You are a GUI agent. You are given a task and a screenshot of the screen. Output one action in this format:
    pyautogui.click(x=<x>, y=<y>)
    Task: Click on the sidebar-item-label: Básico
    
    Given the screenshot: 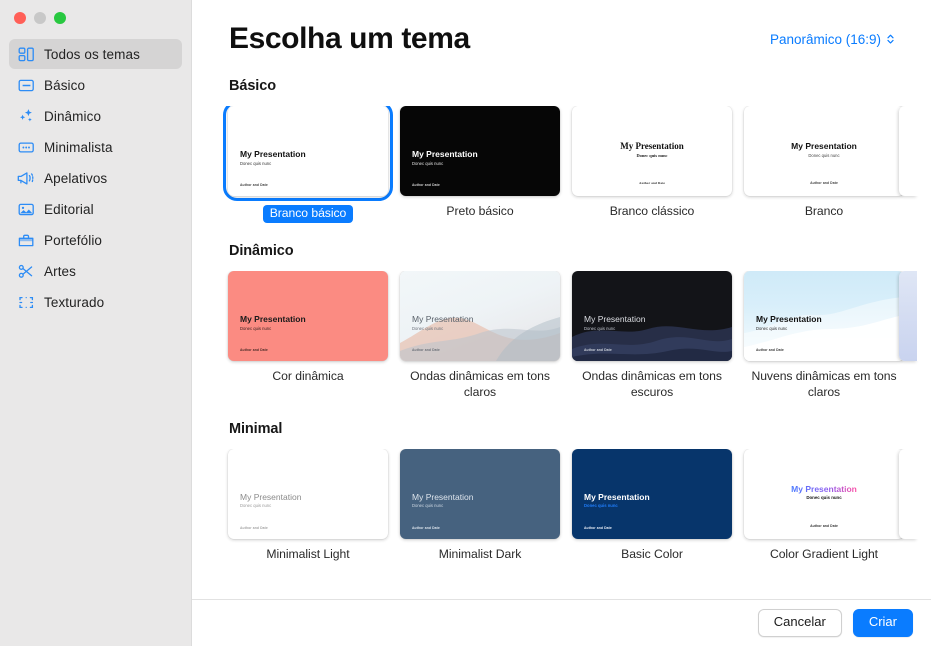 What is the action you would take?
    pyautogui.click(x=65, y=85)
    